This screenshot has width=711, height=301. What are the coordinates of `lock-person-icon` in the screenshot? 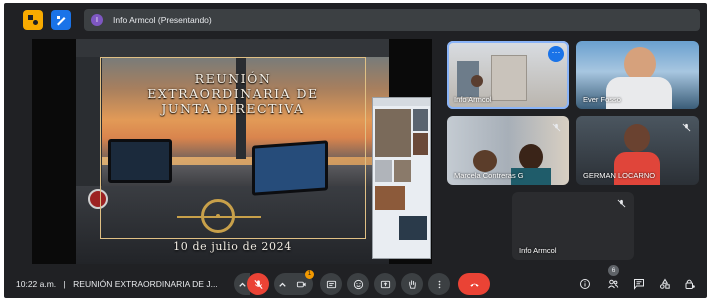 It's located at (690, 284).